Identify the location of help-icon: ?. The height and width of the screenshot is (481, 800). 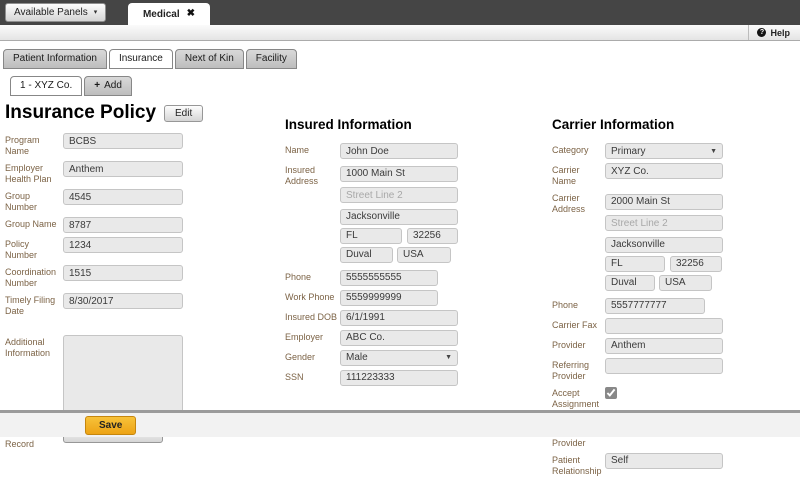
(762, 32).